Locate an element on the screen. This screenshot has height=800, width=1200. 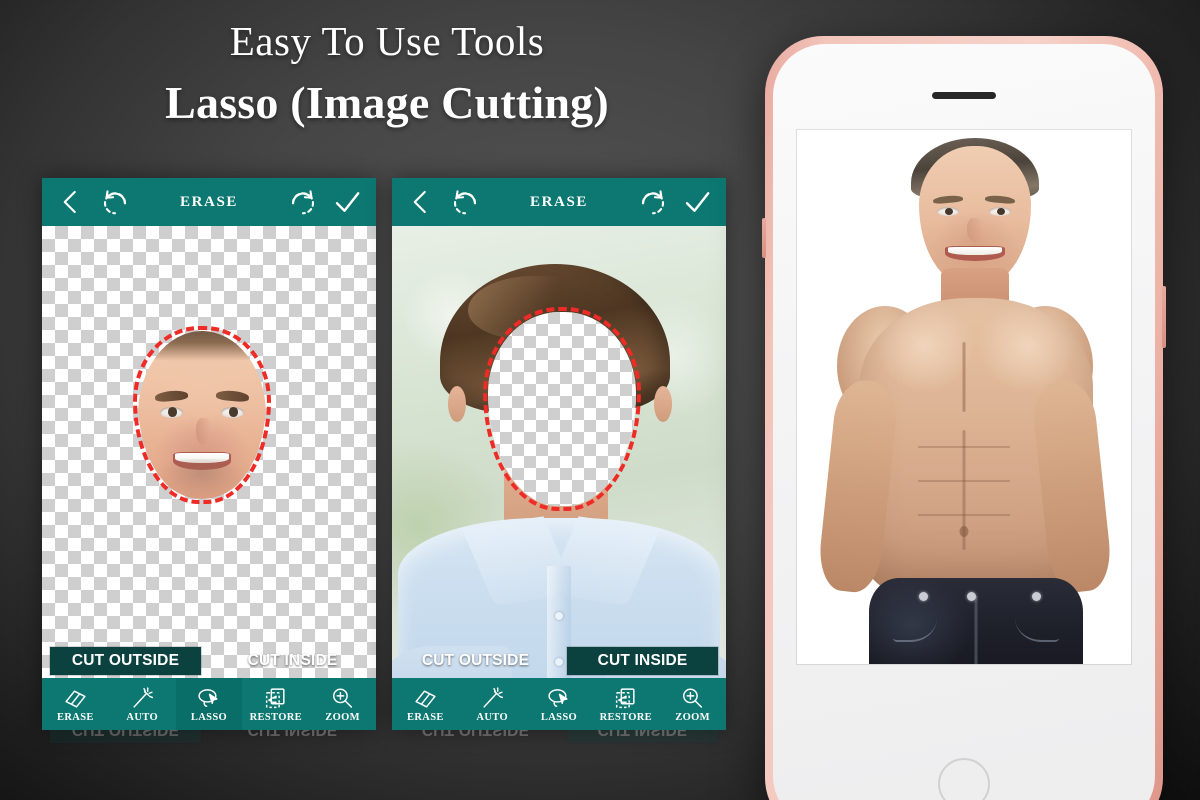
portrait-ear-right is located at coordinates (663, 404).